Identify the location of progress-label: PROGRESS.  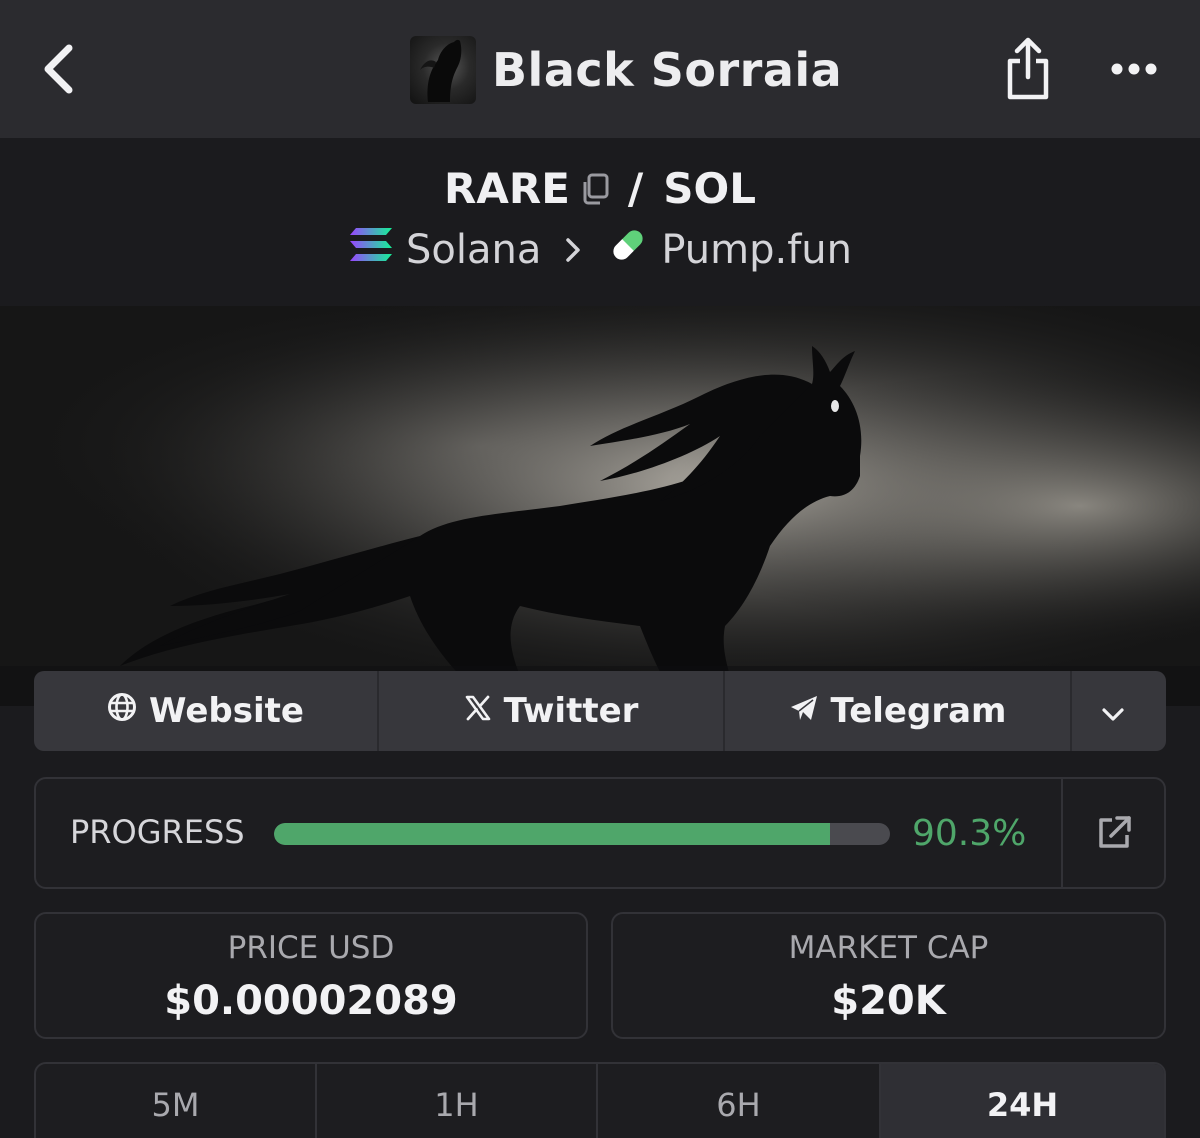
(157, 832).